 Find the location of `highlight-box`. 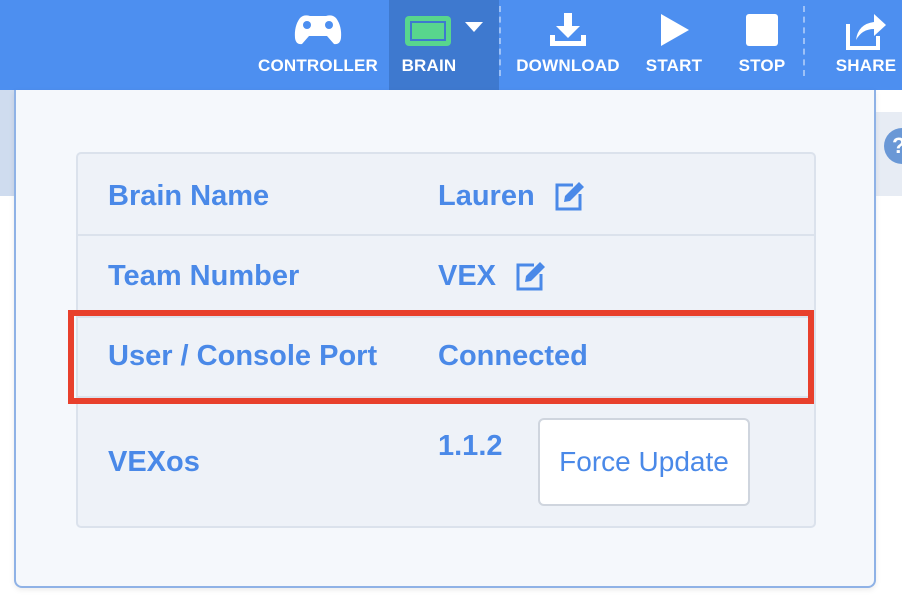

highlight-box is located at coordinates (441, 357).